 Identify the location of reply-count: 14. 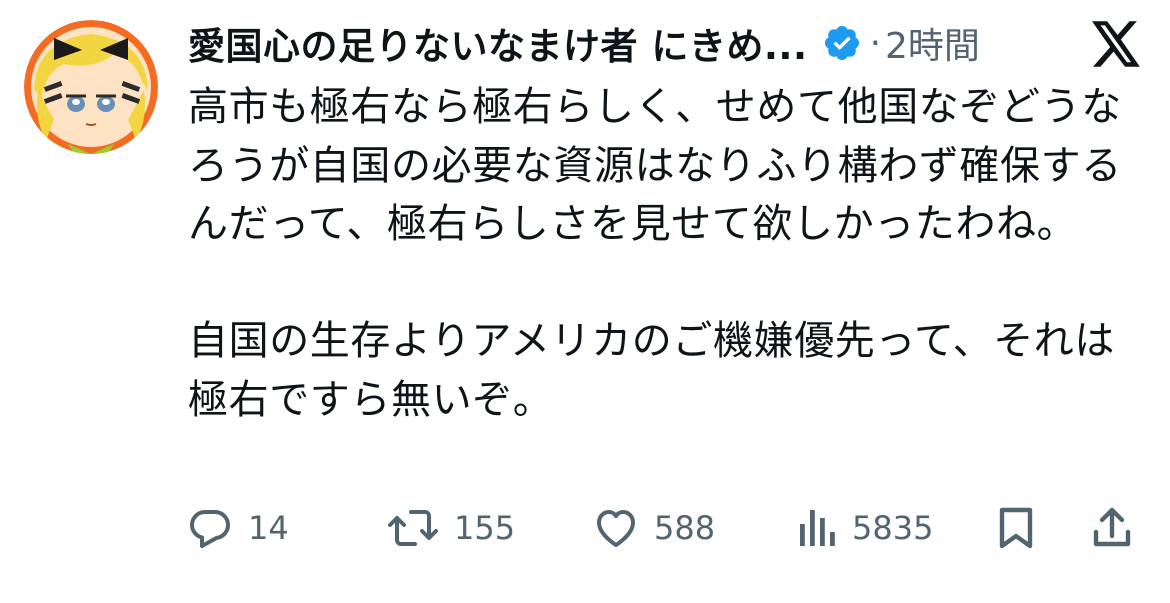
(268, 528).